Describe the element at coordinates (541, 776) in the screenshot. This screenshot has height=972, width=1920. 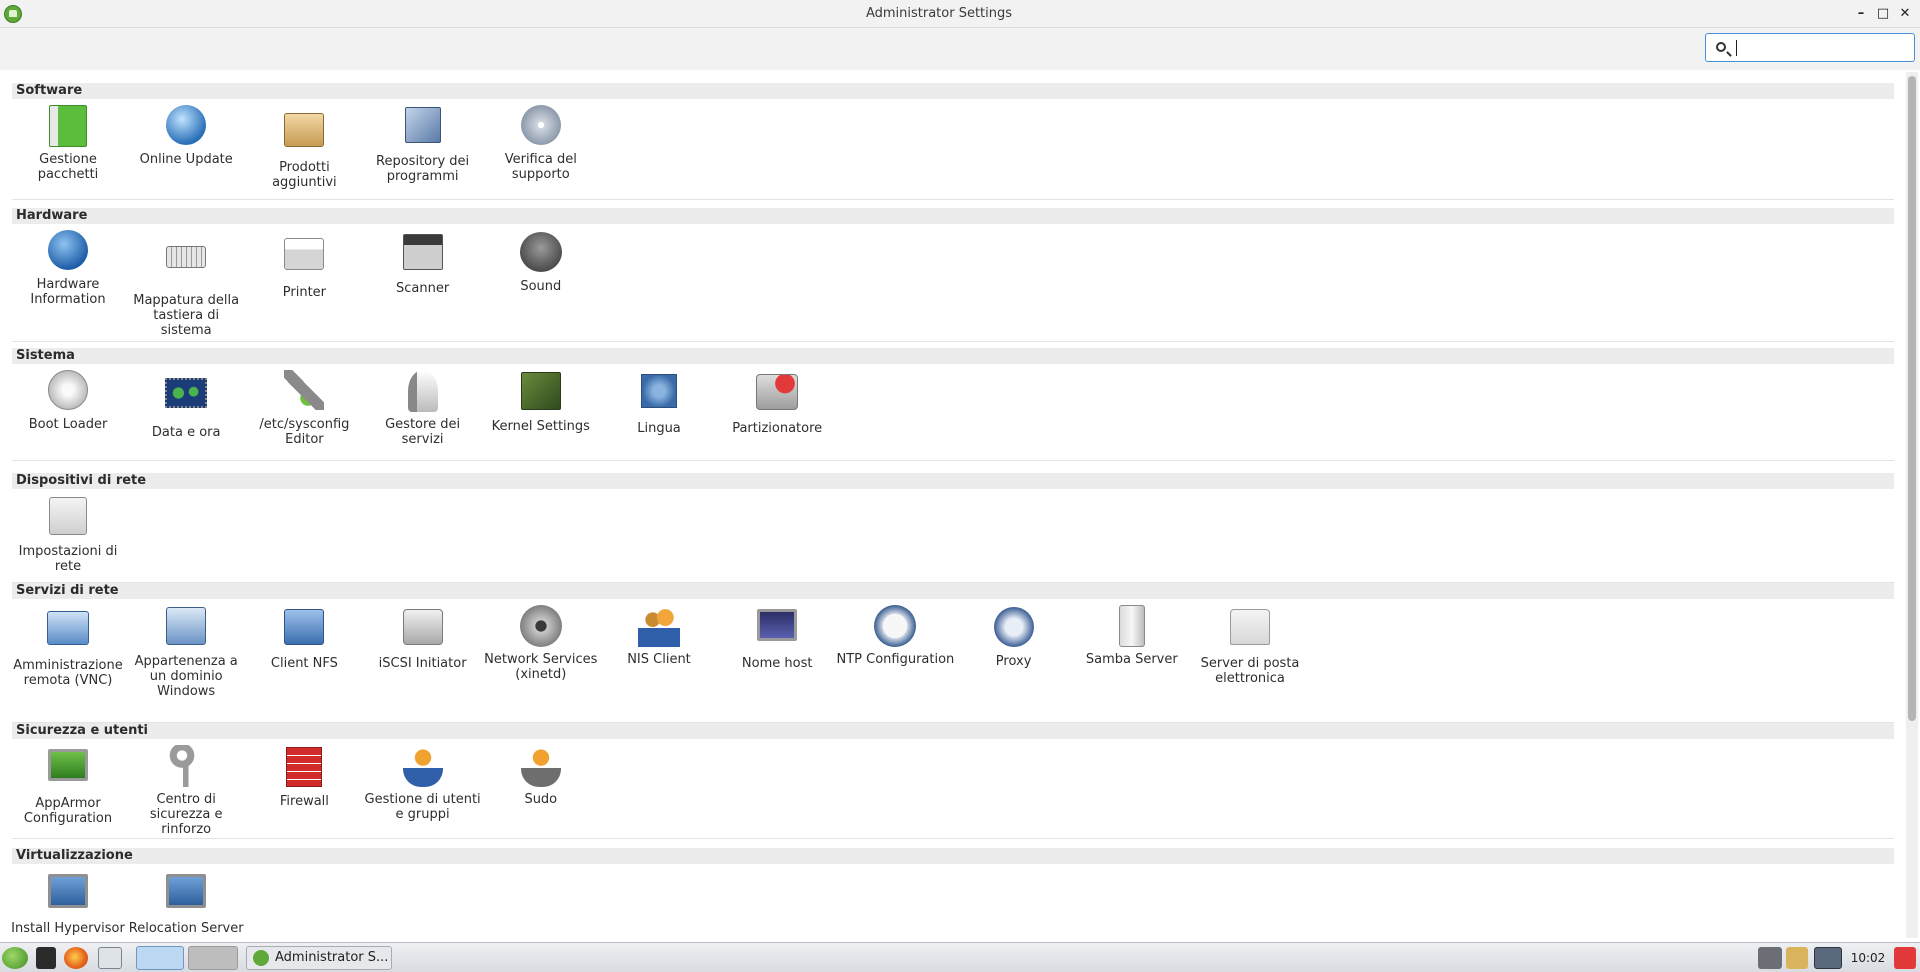
I see `module-item: Sudo` at that location.